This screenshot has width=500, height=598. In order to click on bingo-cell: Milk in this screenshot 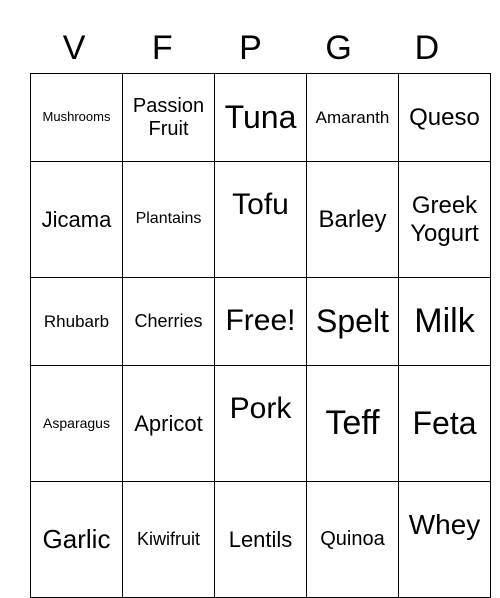, I will do `click(444, 321)`.